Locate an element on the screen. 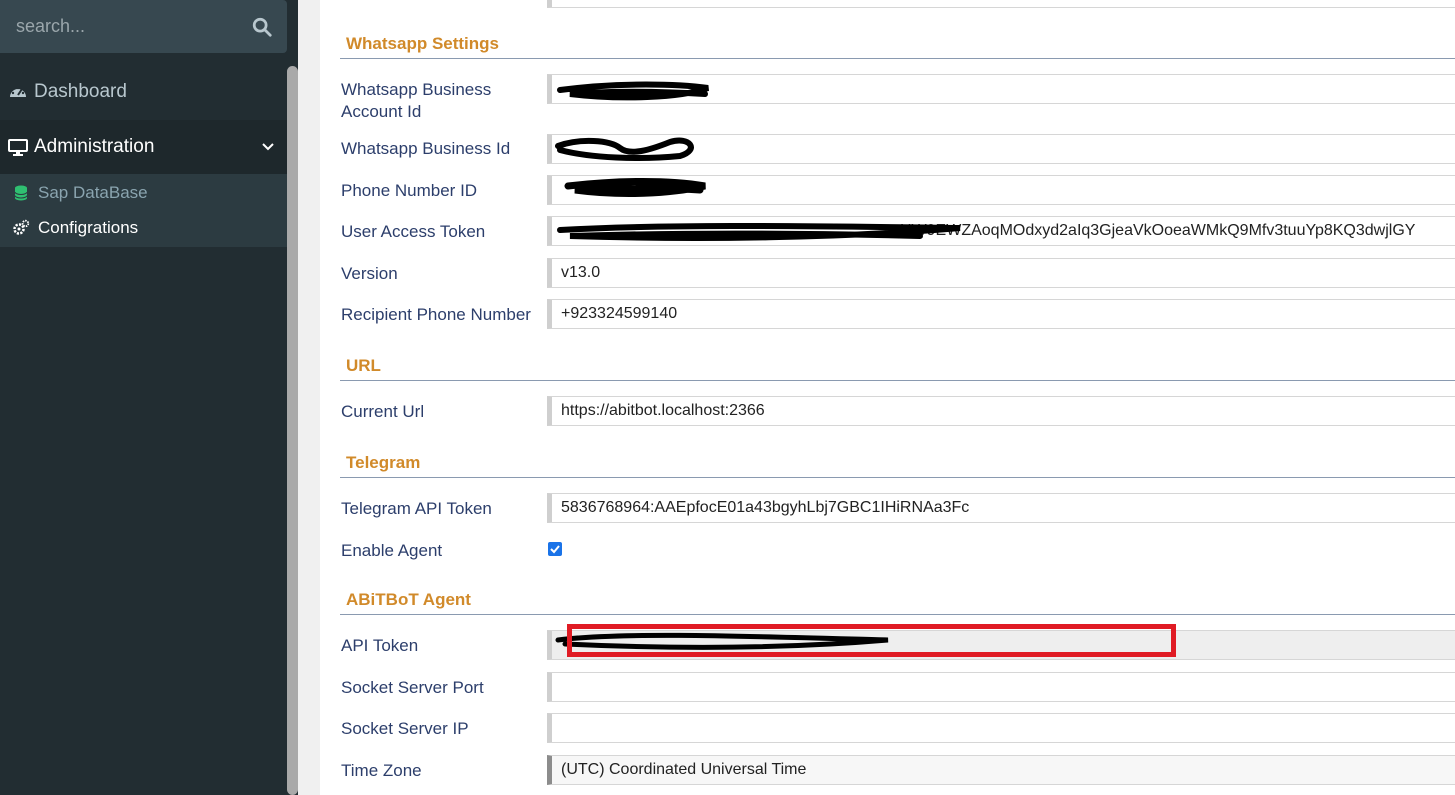  submenu-item-label: Configrations is located at coordinates (88, 227).